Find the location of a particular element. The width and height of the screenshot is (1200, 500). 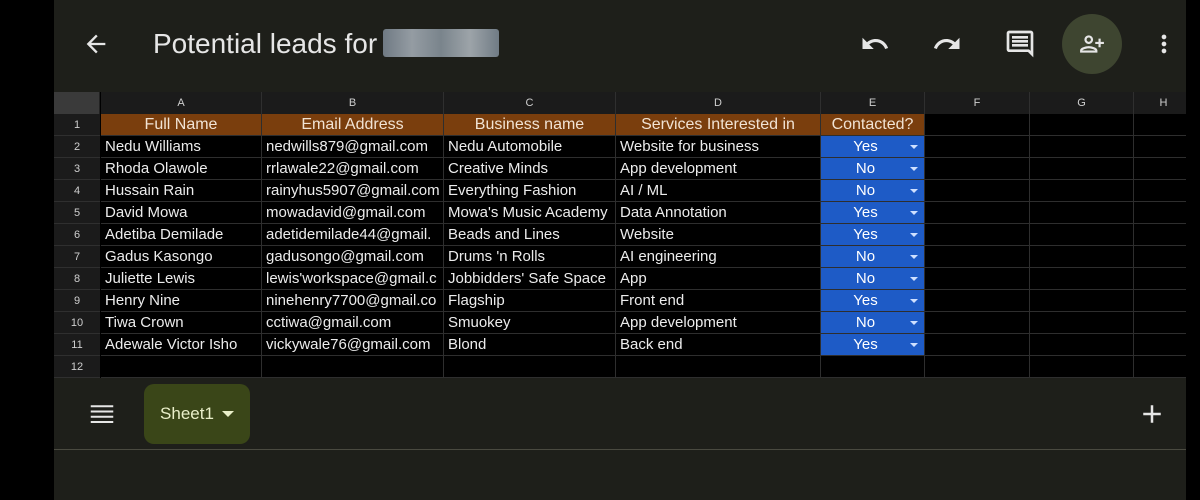

data-cell: gadusongo@gmail.com is located at coordinates (353, 257).